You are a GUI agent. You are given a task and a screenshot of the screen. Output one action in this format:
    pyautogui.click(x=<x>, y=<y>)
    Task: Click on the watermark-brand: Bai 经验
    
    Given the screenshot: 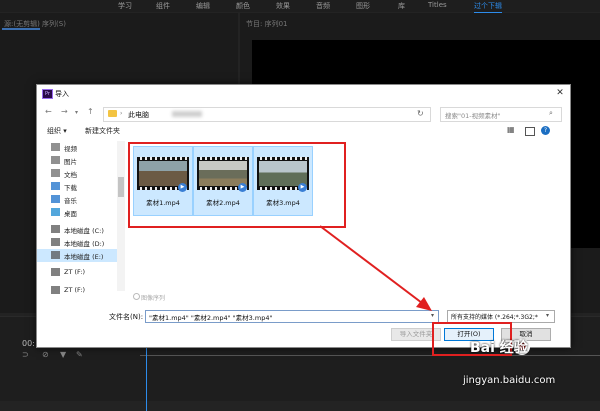 What is the action you would take?
    pyautogui.click(x=499, y=348)
    